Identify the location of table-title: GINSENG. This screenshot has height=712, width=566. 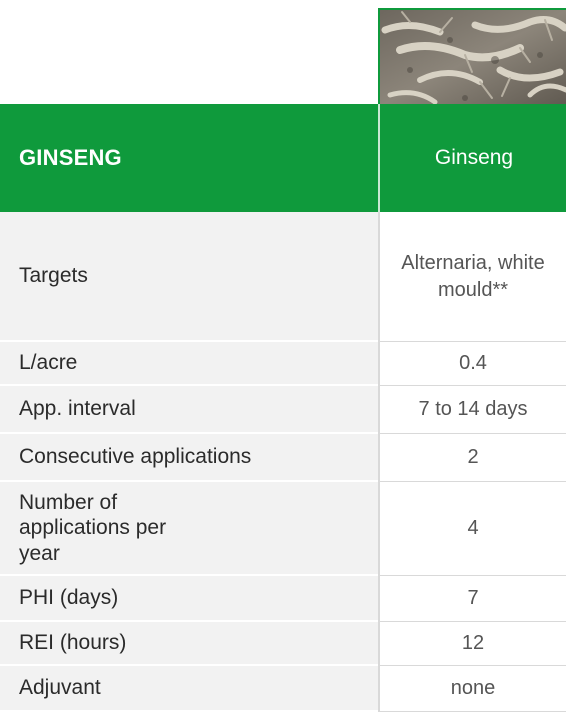
(70, 157).